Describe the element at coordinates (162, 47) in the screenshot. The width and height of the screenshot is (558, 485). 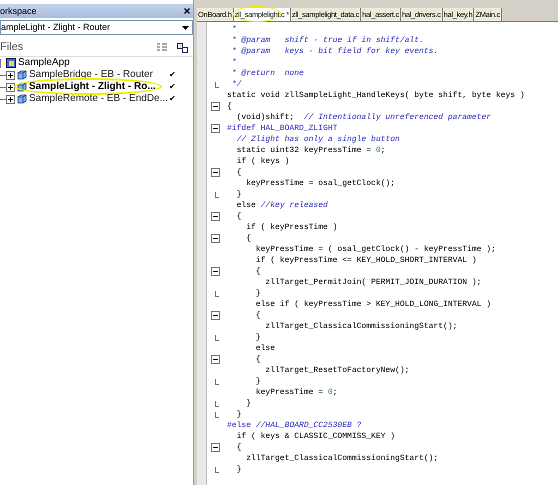
I see `list-icon` at that location.